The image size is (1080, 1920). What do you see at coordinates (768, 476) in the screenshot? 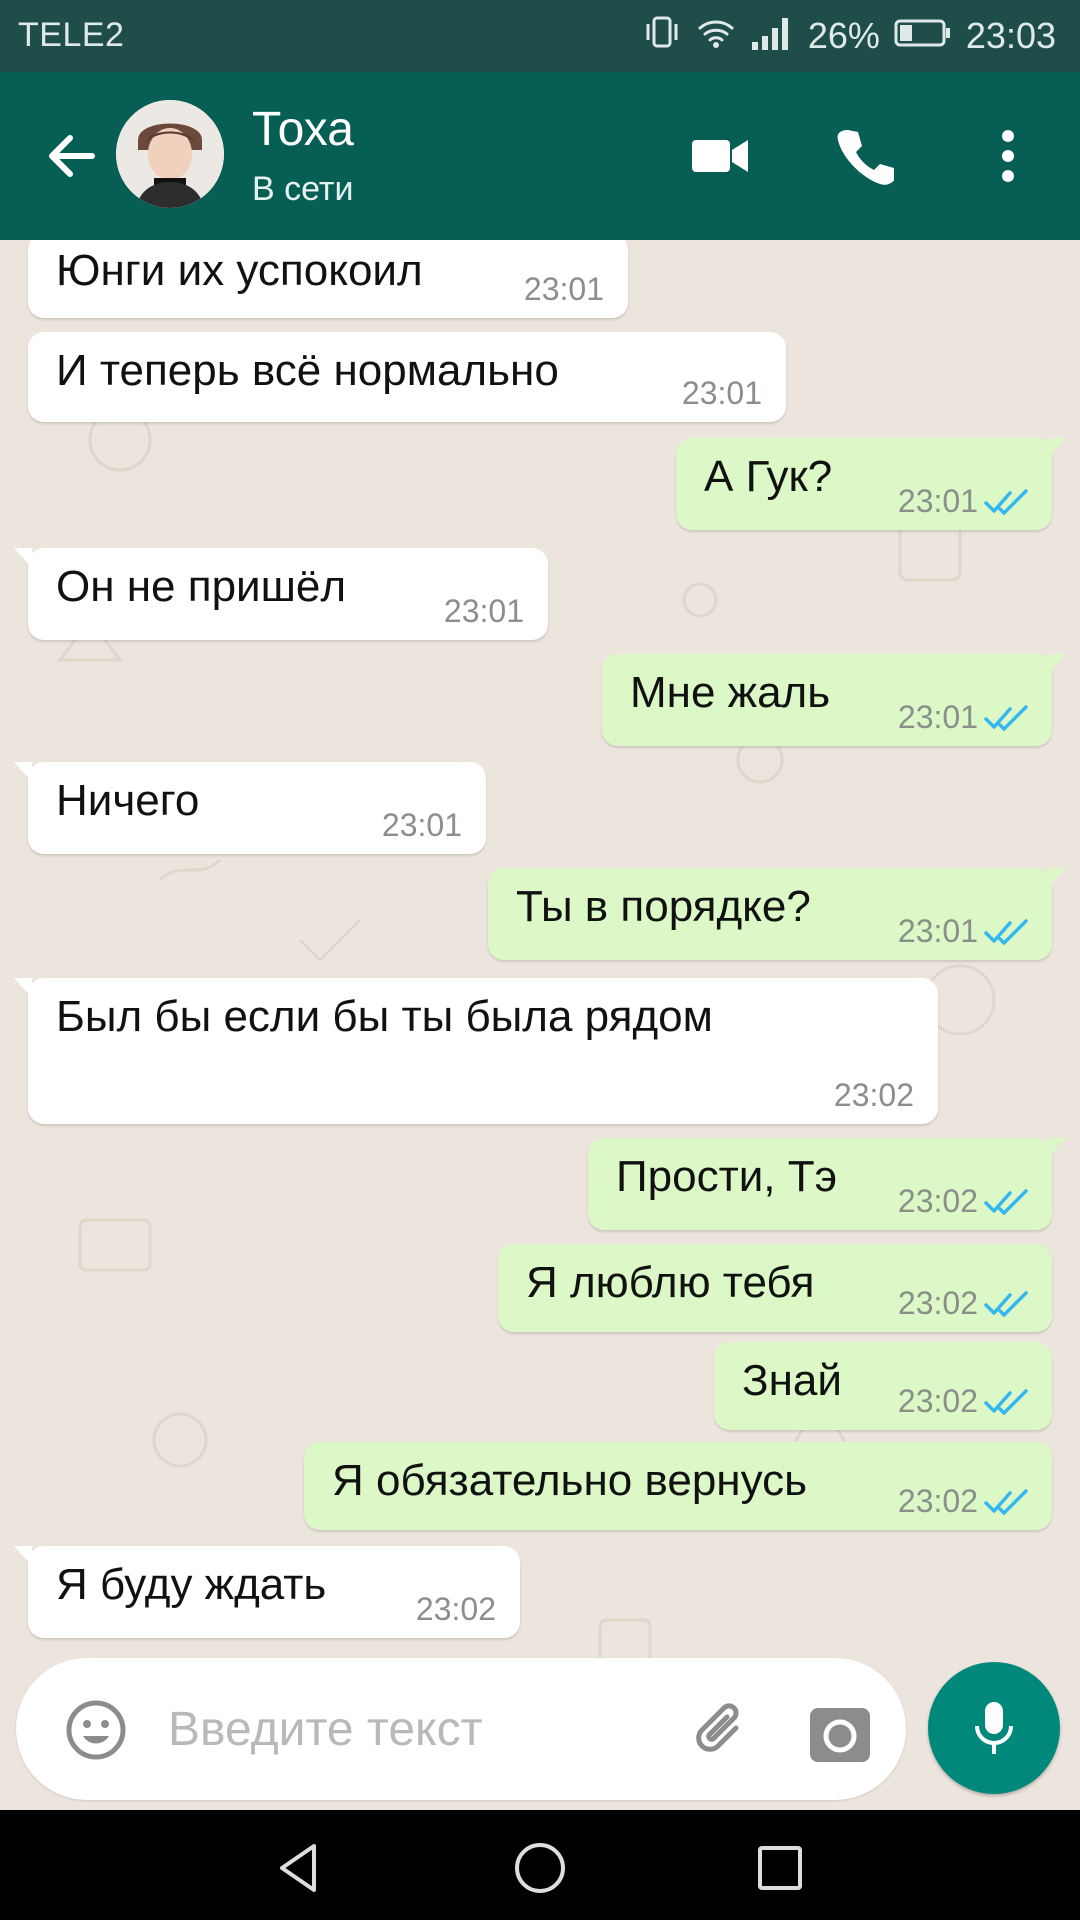
I see `message-text: А Гук?` at bounding box center [768, 476].